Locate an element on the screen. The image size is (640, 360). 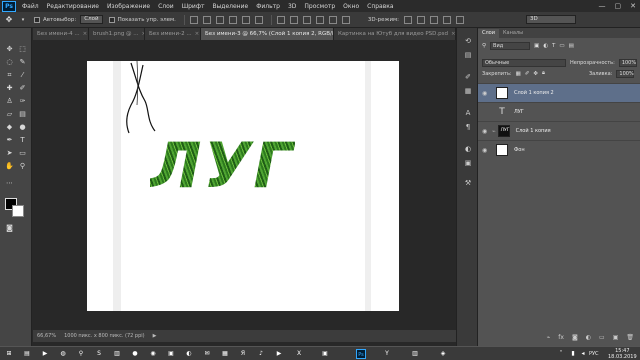
autoselect-checkbox is located at coordinates (37, 19).